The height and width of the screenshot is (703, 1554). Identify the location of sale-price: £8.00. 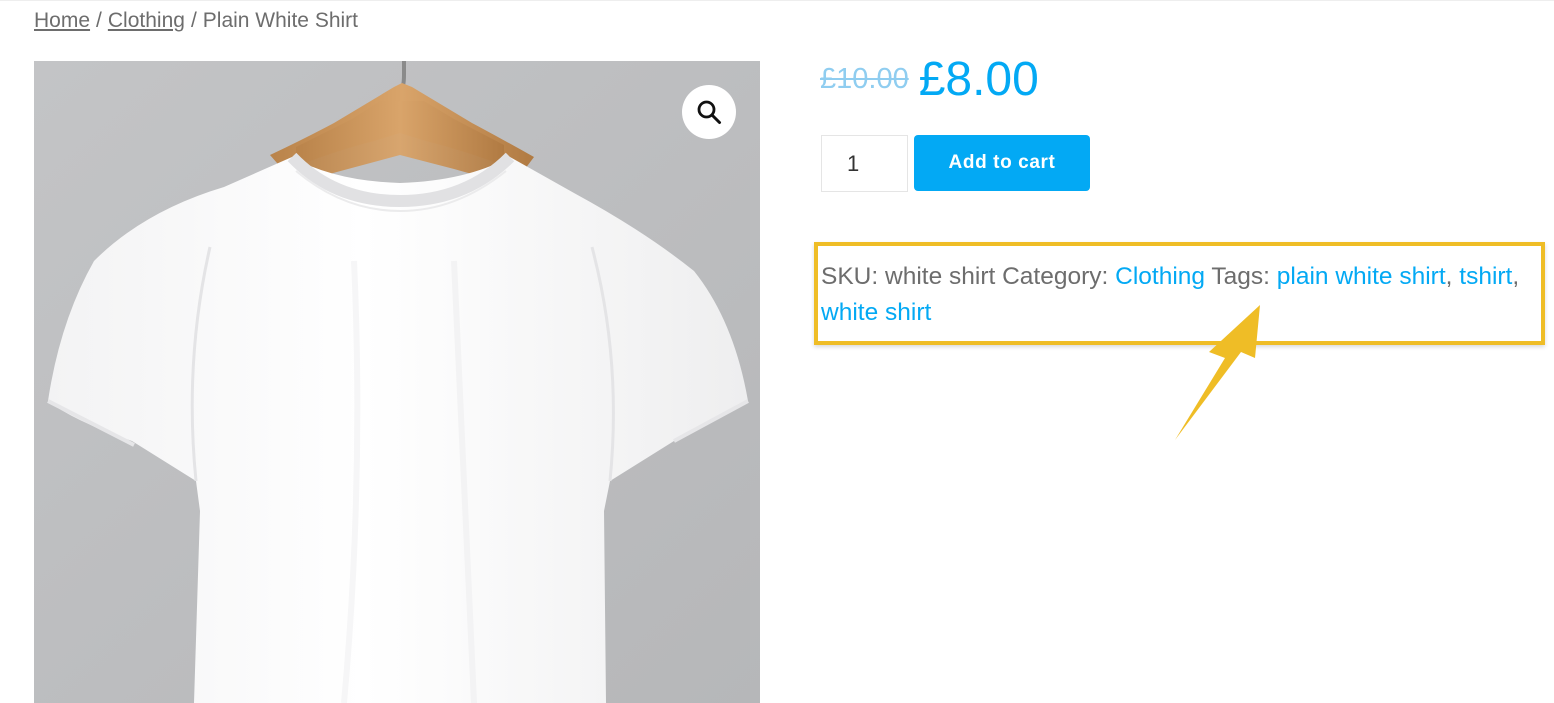
(978, 79).